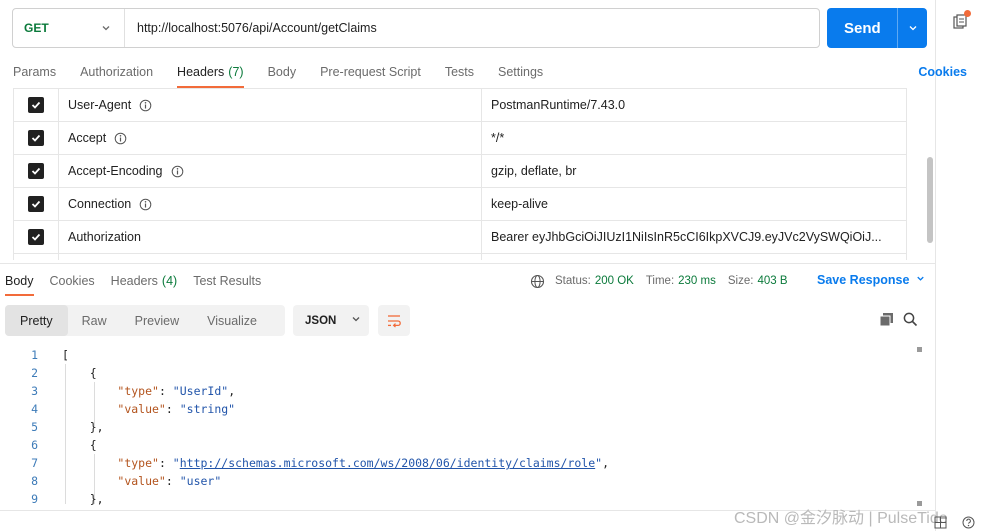  I want to click on wrap-icon, so click(394, 320).